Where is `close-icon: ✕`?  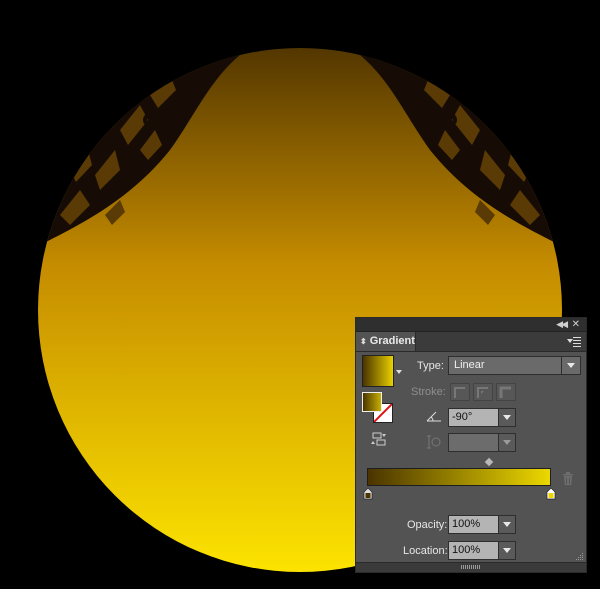
close-icon: ✕ is located at coordinates (576, 324).